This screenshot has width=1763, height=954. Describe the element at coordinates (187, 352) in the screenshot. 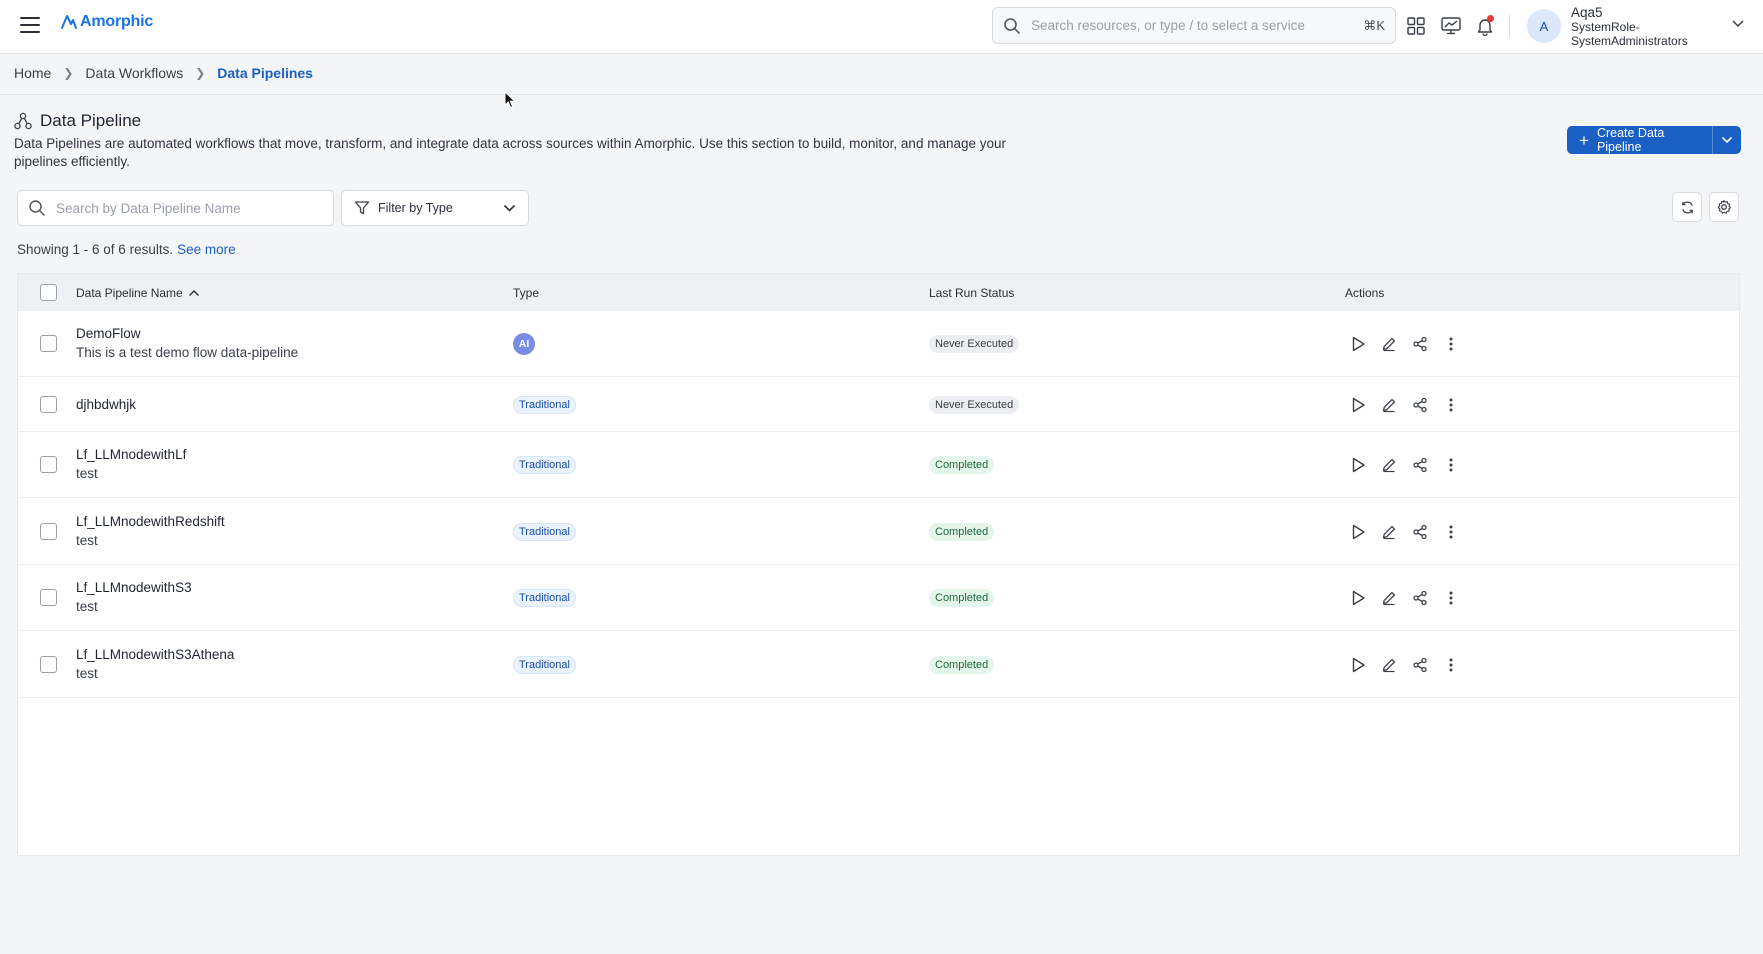

I see `pipeline-description: This is a test demo flow data-pipeline` at that location.